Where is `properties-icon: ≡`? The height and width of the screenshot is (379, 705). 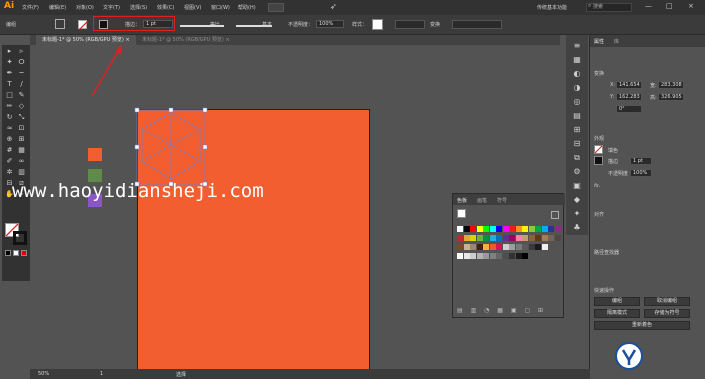 properties-icon: ≡ is located at coordinates (577, 45).